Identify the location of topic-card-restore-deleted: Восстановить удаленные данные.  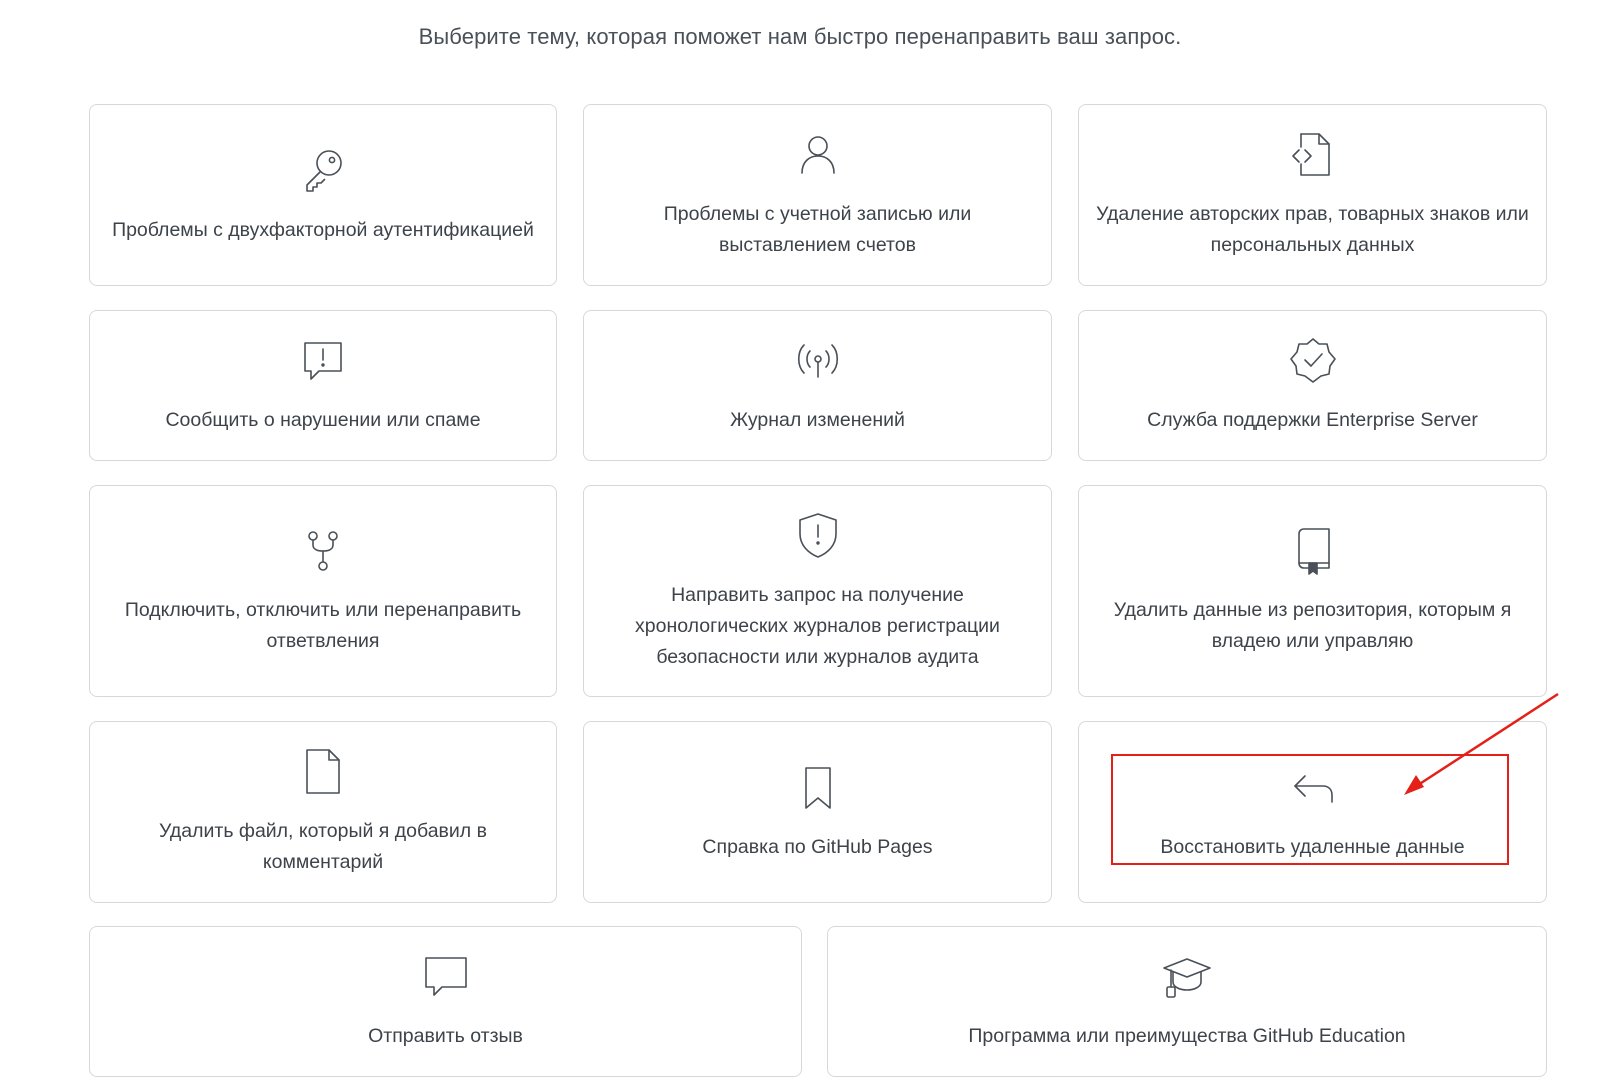
(1312, 812).